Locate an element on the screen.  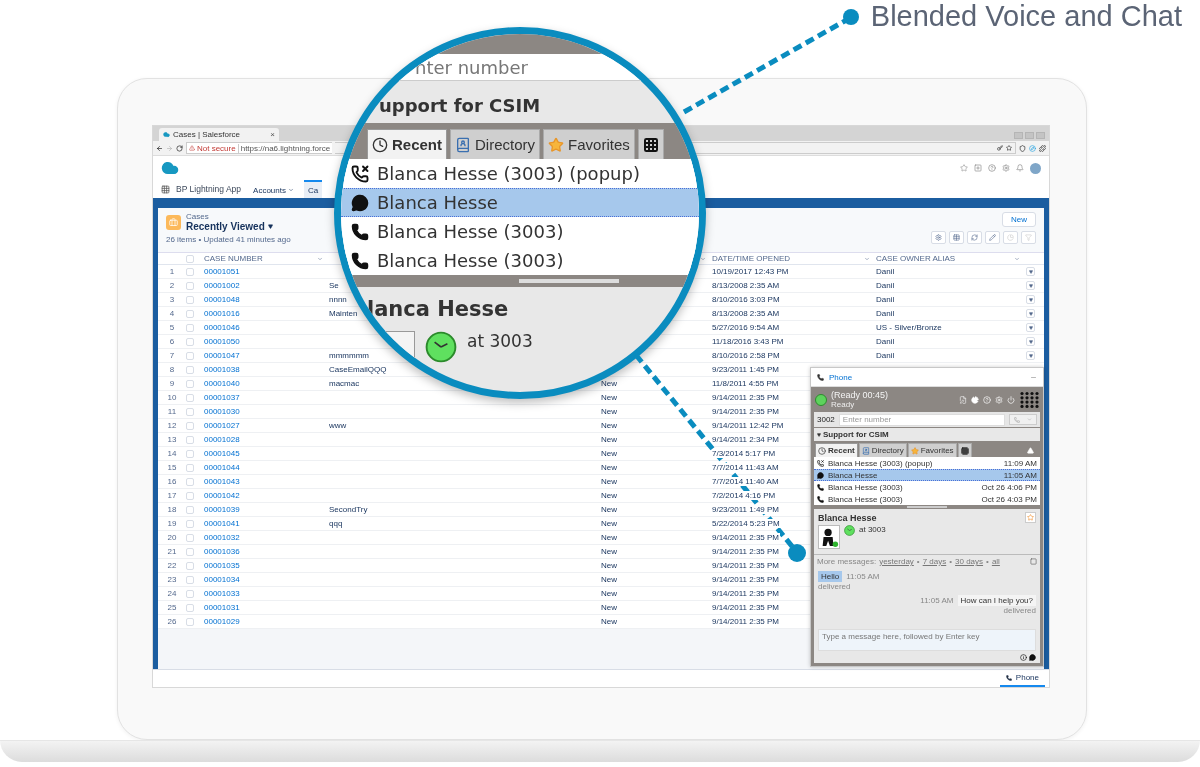
row-number: 26 is located at coordinates (172, 621).